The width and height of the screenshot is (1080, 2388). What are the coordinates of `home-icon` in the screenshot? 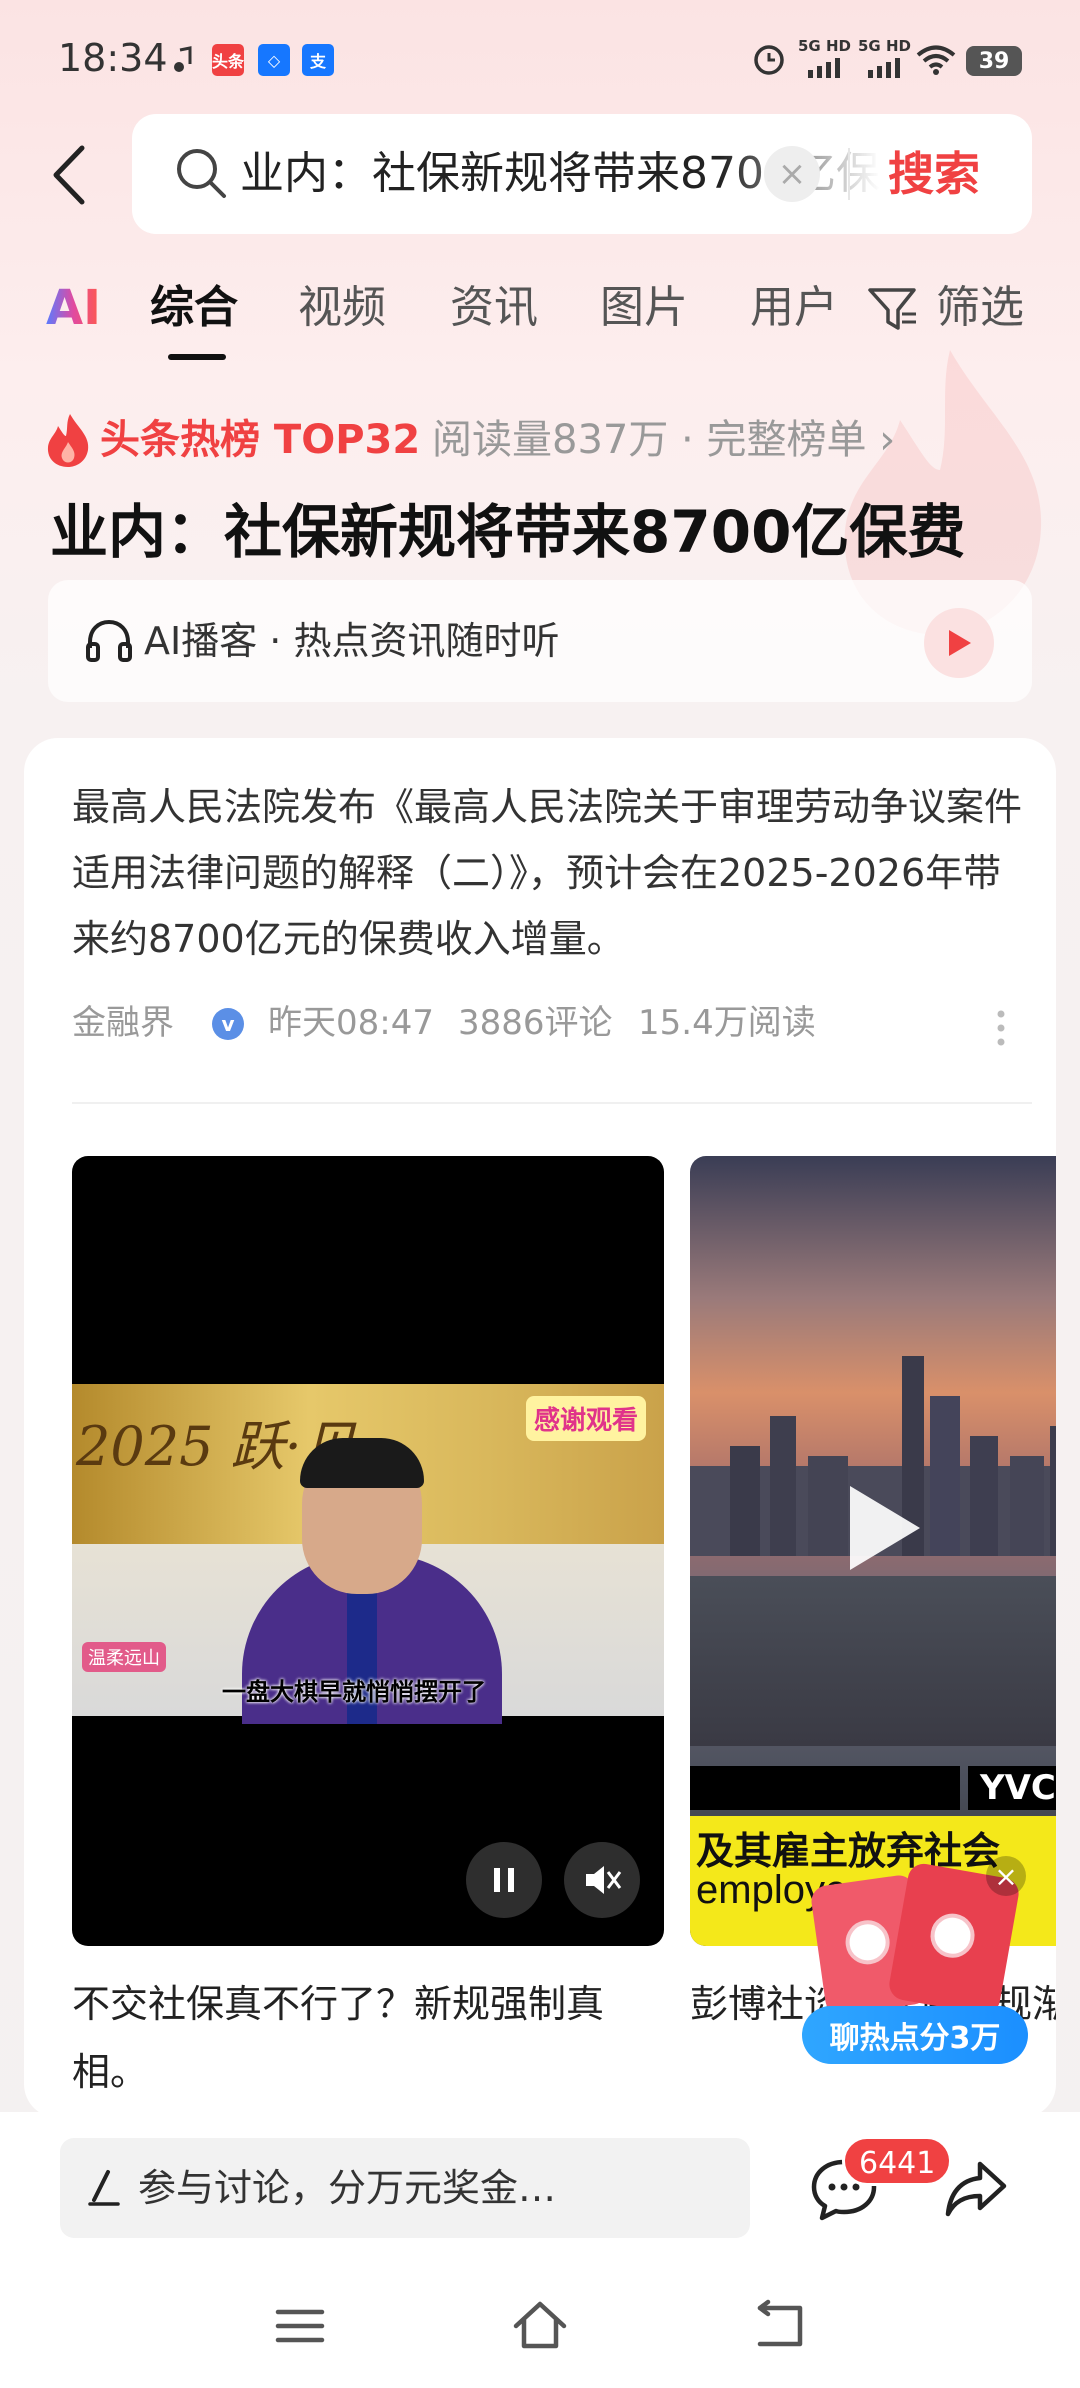 It's located at (540, 2326).